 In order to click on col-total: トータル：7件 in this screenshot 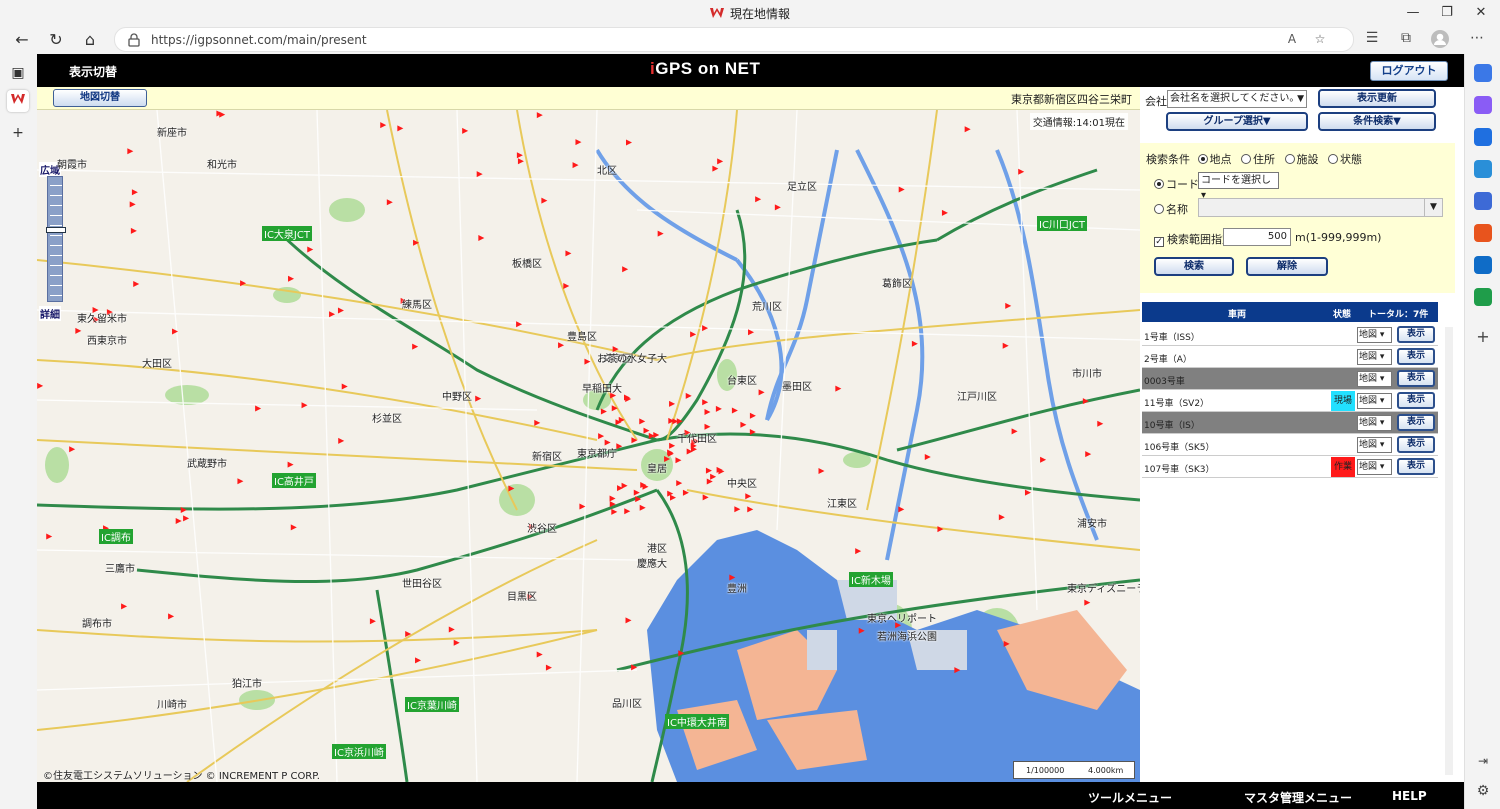, I will do `click(1398, 315)`.